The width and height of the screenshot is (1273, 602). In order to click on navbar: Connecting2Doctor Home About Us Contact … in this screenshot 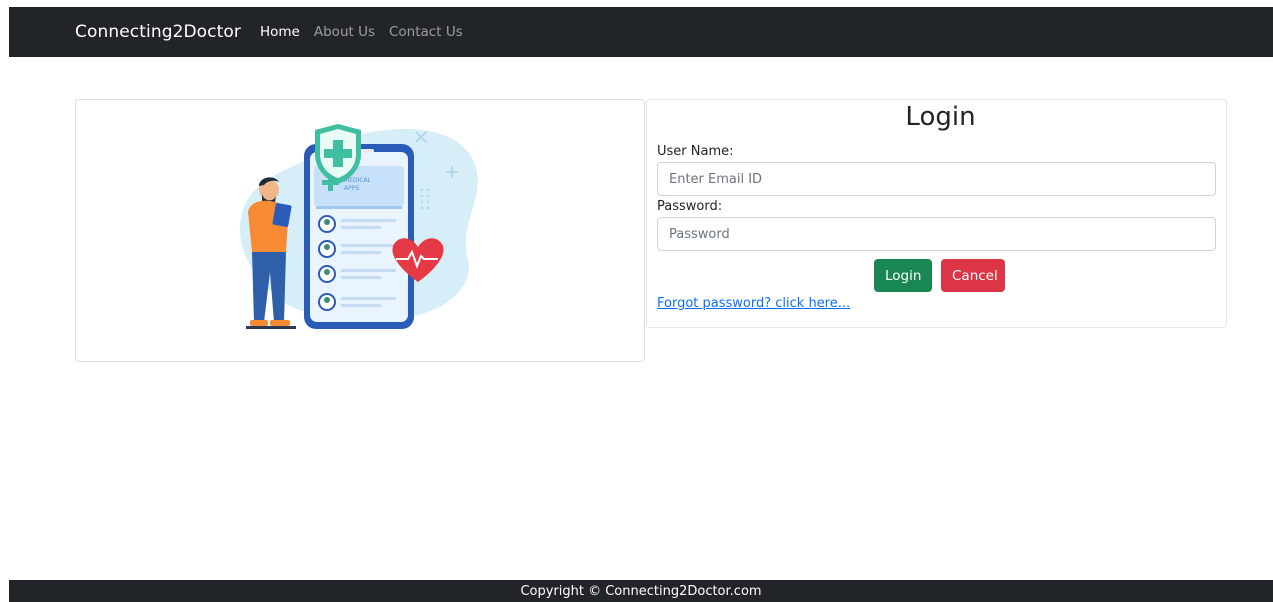, I will do `click(641, 32)`.